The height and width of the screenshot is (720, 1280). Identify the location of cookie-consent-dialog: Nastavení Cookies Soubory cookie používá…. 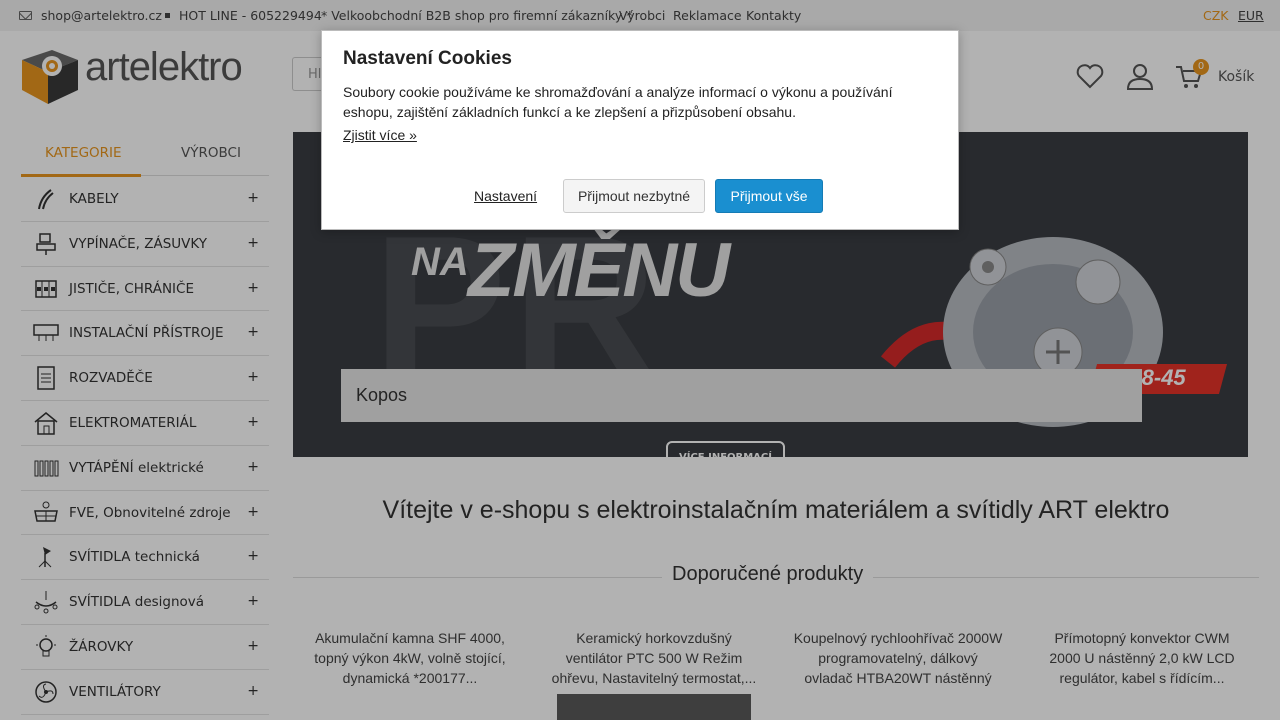
(640, 130).